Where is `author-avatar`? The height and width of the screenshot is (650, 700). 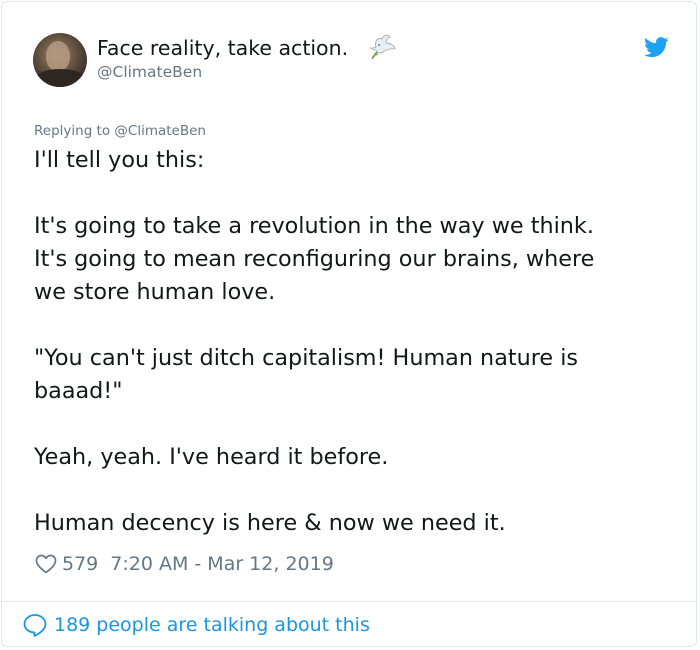 author-avatar is located at coordinates (60, 60).